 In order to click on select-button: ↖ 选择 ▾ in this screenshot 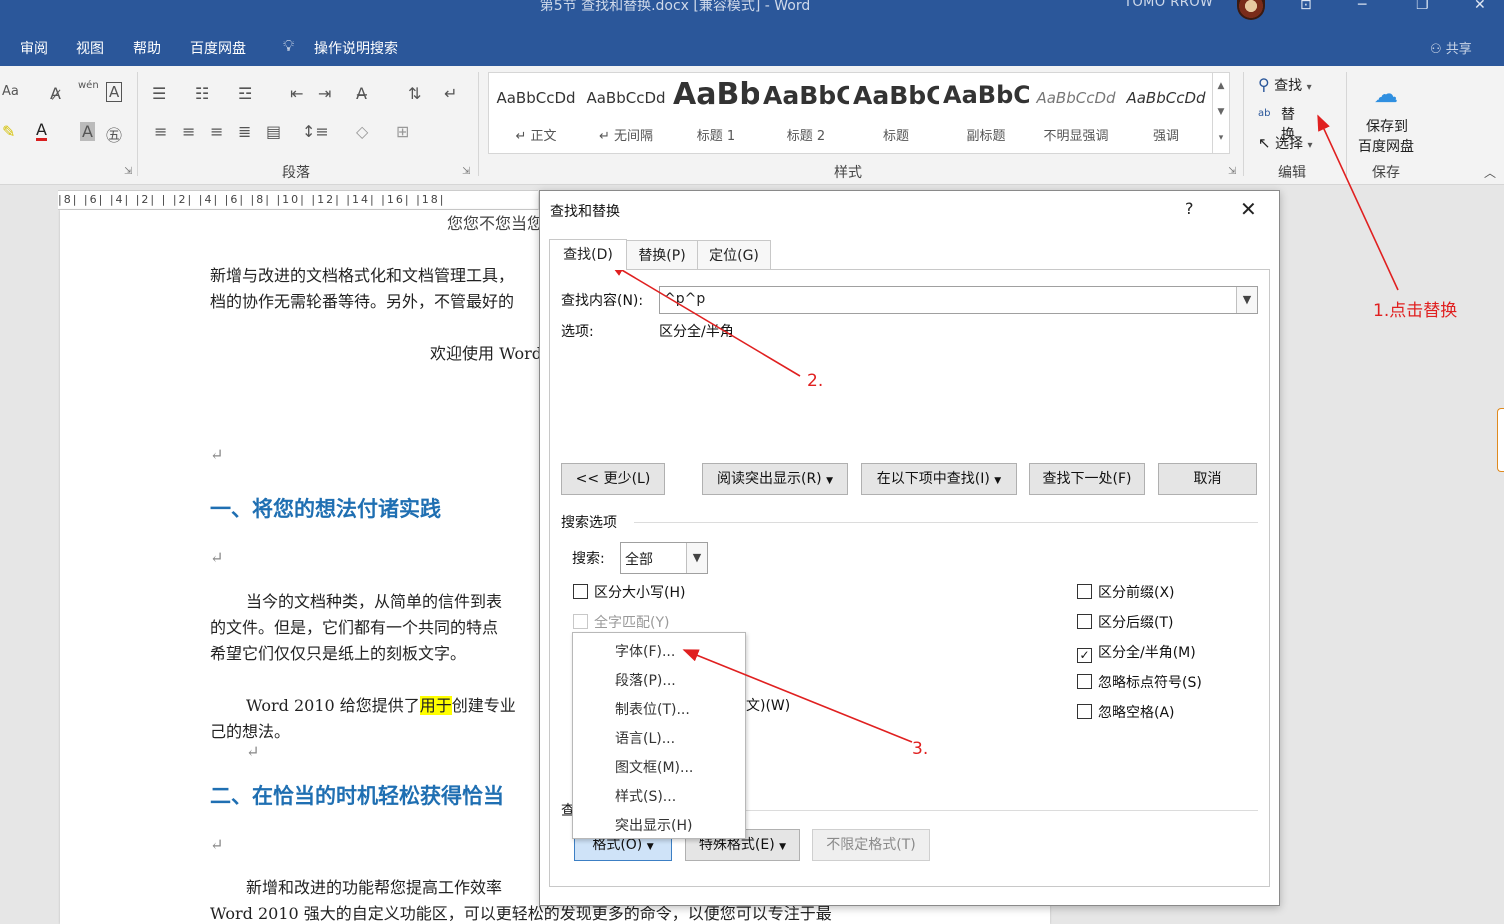, I will do `click(1285, 143)`.